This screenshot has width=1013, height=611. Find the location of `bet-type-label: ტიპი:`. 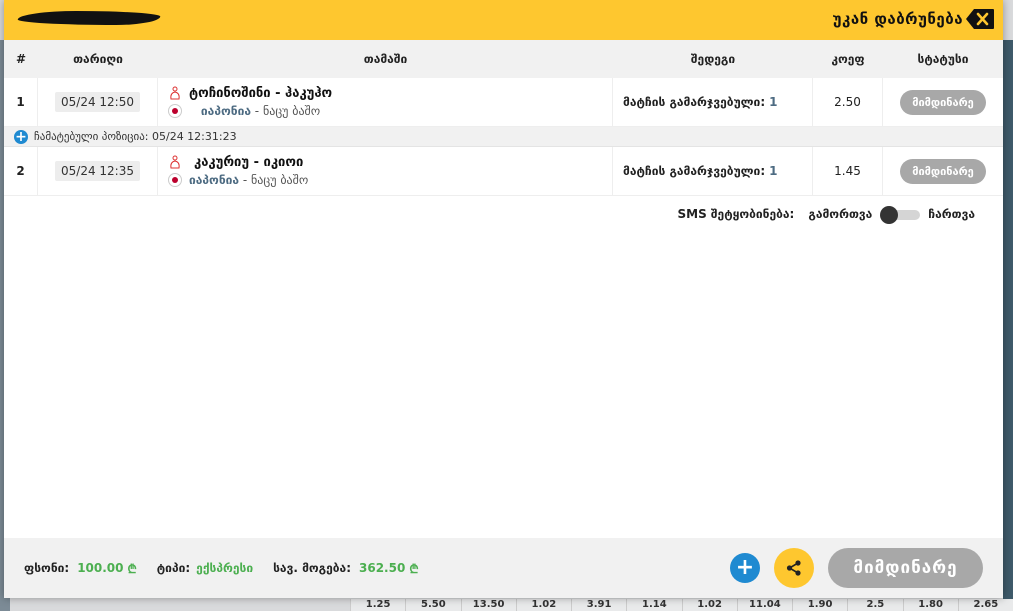

bet-type-label: ტიპი: is located at coordinates (173, 568).